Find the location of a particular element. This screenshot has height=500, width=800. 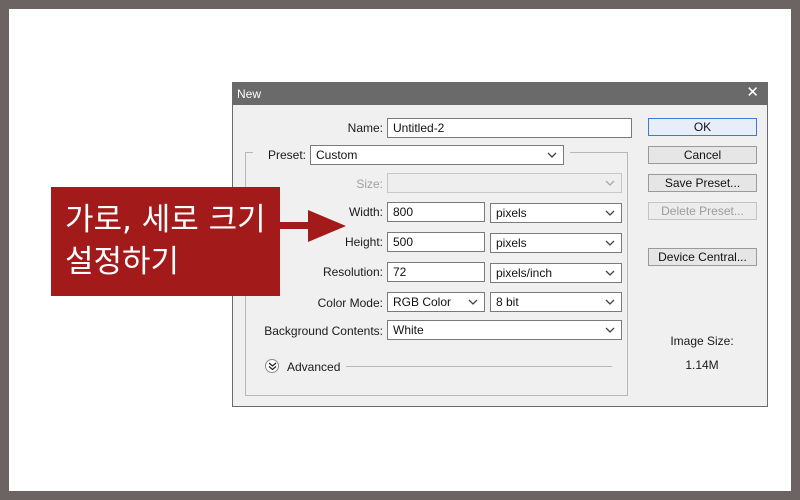

preset-label: Preset: is located at coordinates (286, 155).